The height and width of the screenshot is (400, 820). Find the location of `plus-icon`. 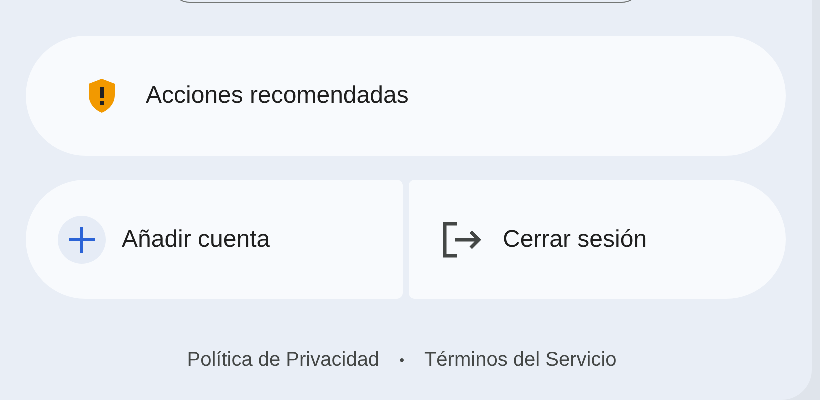

plus-icon is located at coordinates (82, 240).